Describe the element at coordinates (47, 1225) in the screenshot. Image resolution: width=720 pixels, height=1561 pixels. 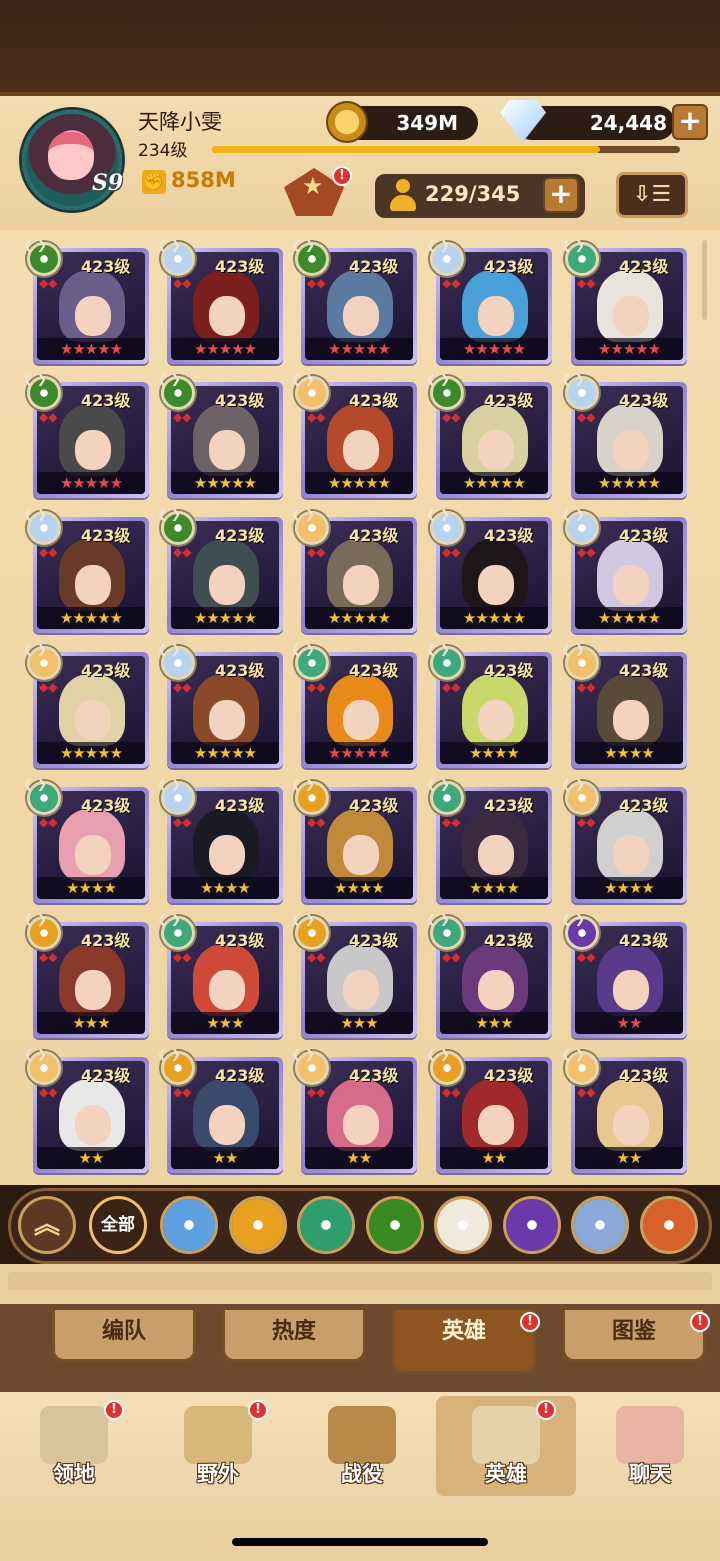
I see `collapse-filter-button: ︽` at that location.